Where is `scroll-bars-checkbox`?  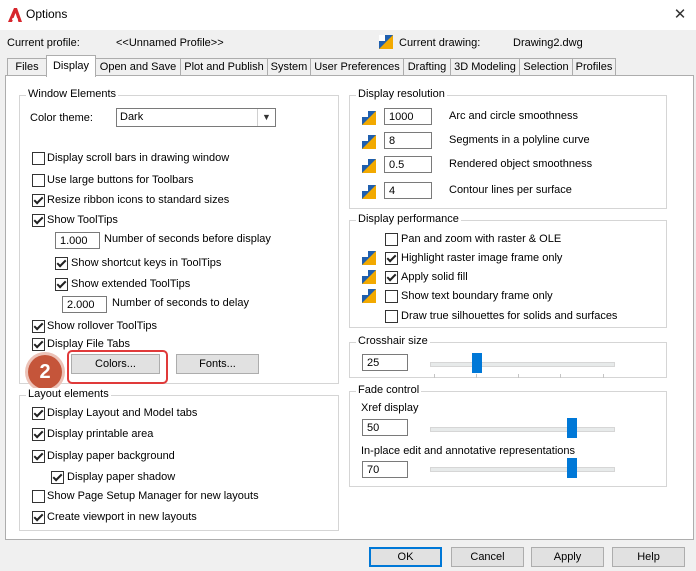 scroll-bars-checkbox is located at coordinates (38, 158).